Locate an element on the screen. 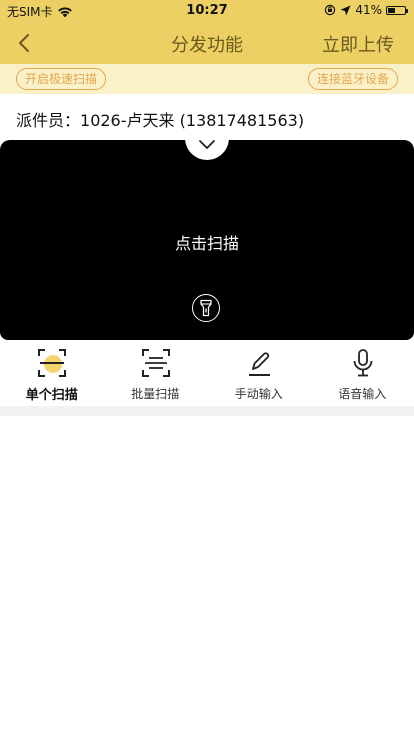  chevron-down-icon is located at coordinates (207, 144).